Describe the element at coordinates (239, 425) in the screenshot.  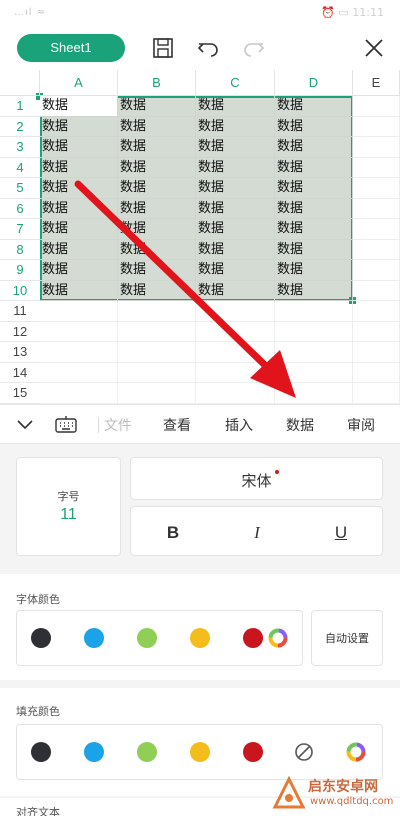
I see `tab-insert: 插入` at that location.